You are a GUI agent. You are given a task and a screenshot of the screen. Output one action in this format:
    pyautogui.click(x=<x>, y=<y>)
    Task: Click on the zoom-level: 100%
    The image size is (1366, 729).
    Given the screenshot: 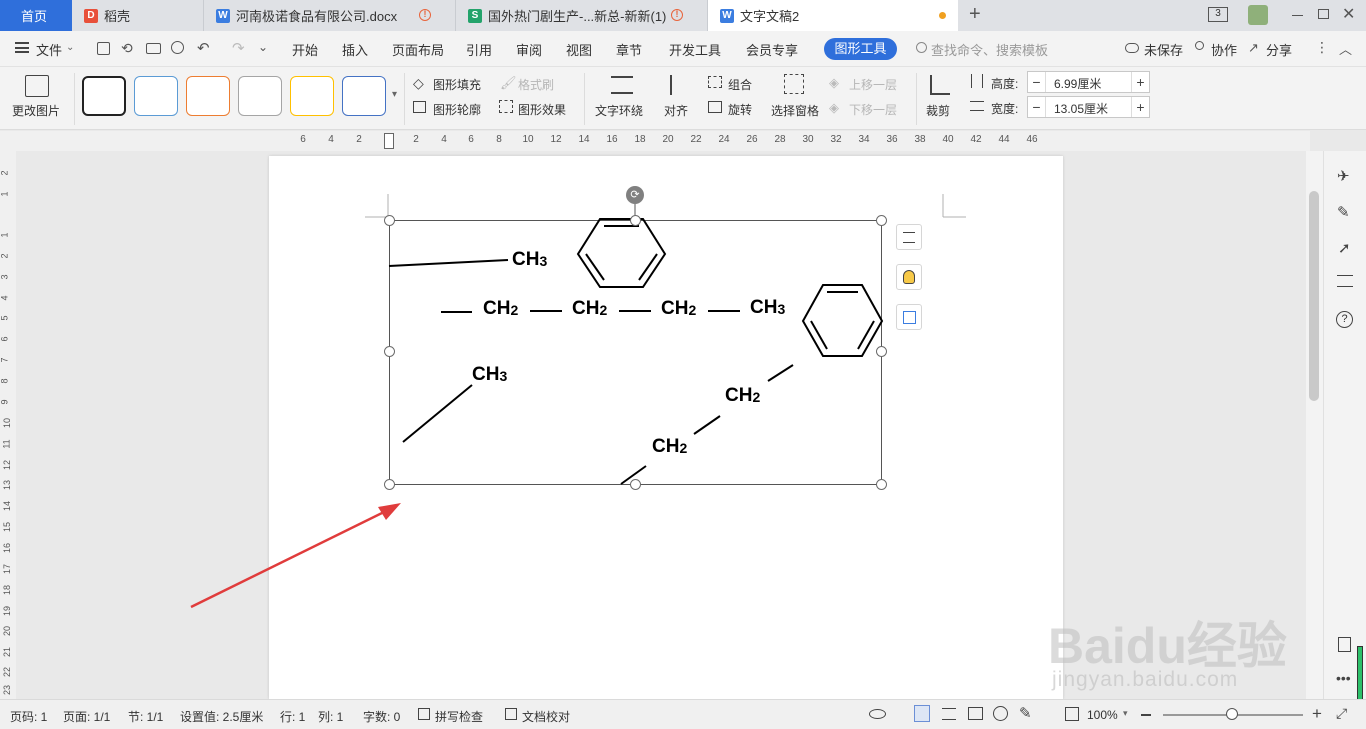 What is the action you would take?
    pyautogui.click(x=1102, y=715)
    